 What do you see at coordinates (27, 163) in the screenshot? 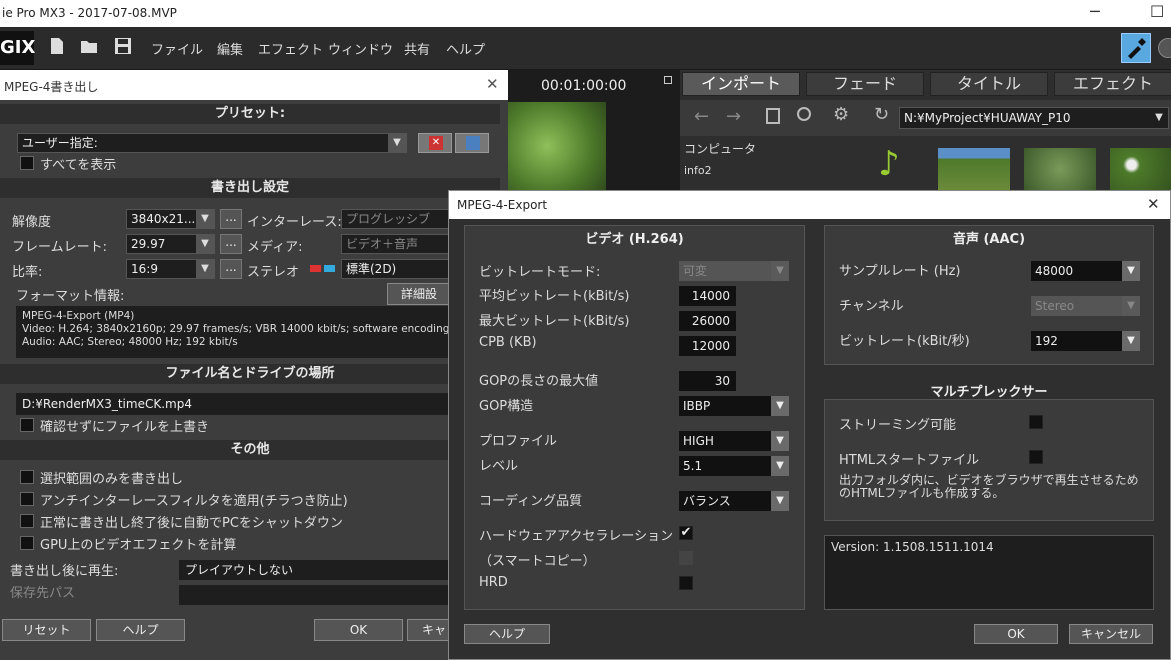
I see `show-all-checkbox` at bounding box center [27, 163].